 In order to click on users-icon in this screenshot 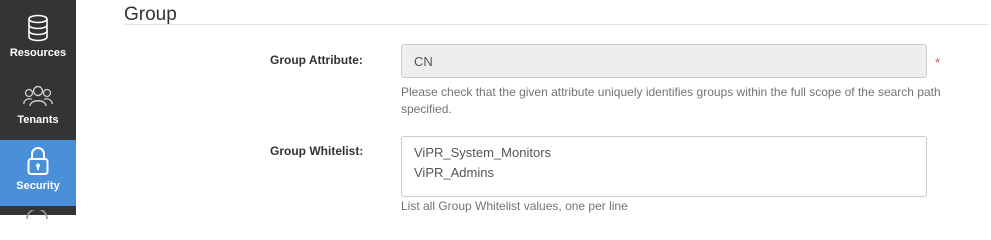, I will do `click(38, 97)`.